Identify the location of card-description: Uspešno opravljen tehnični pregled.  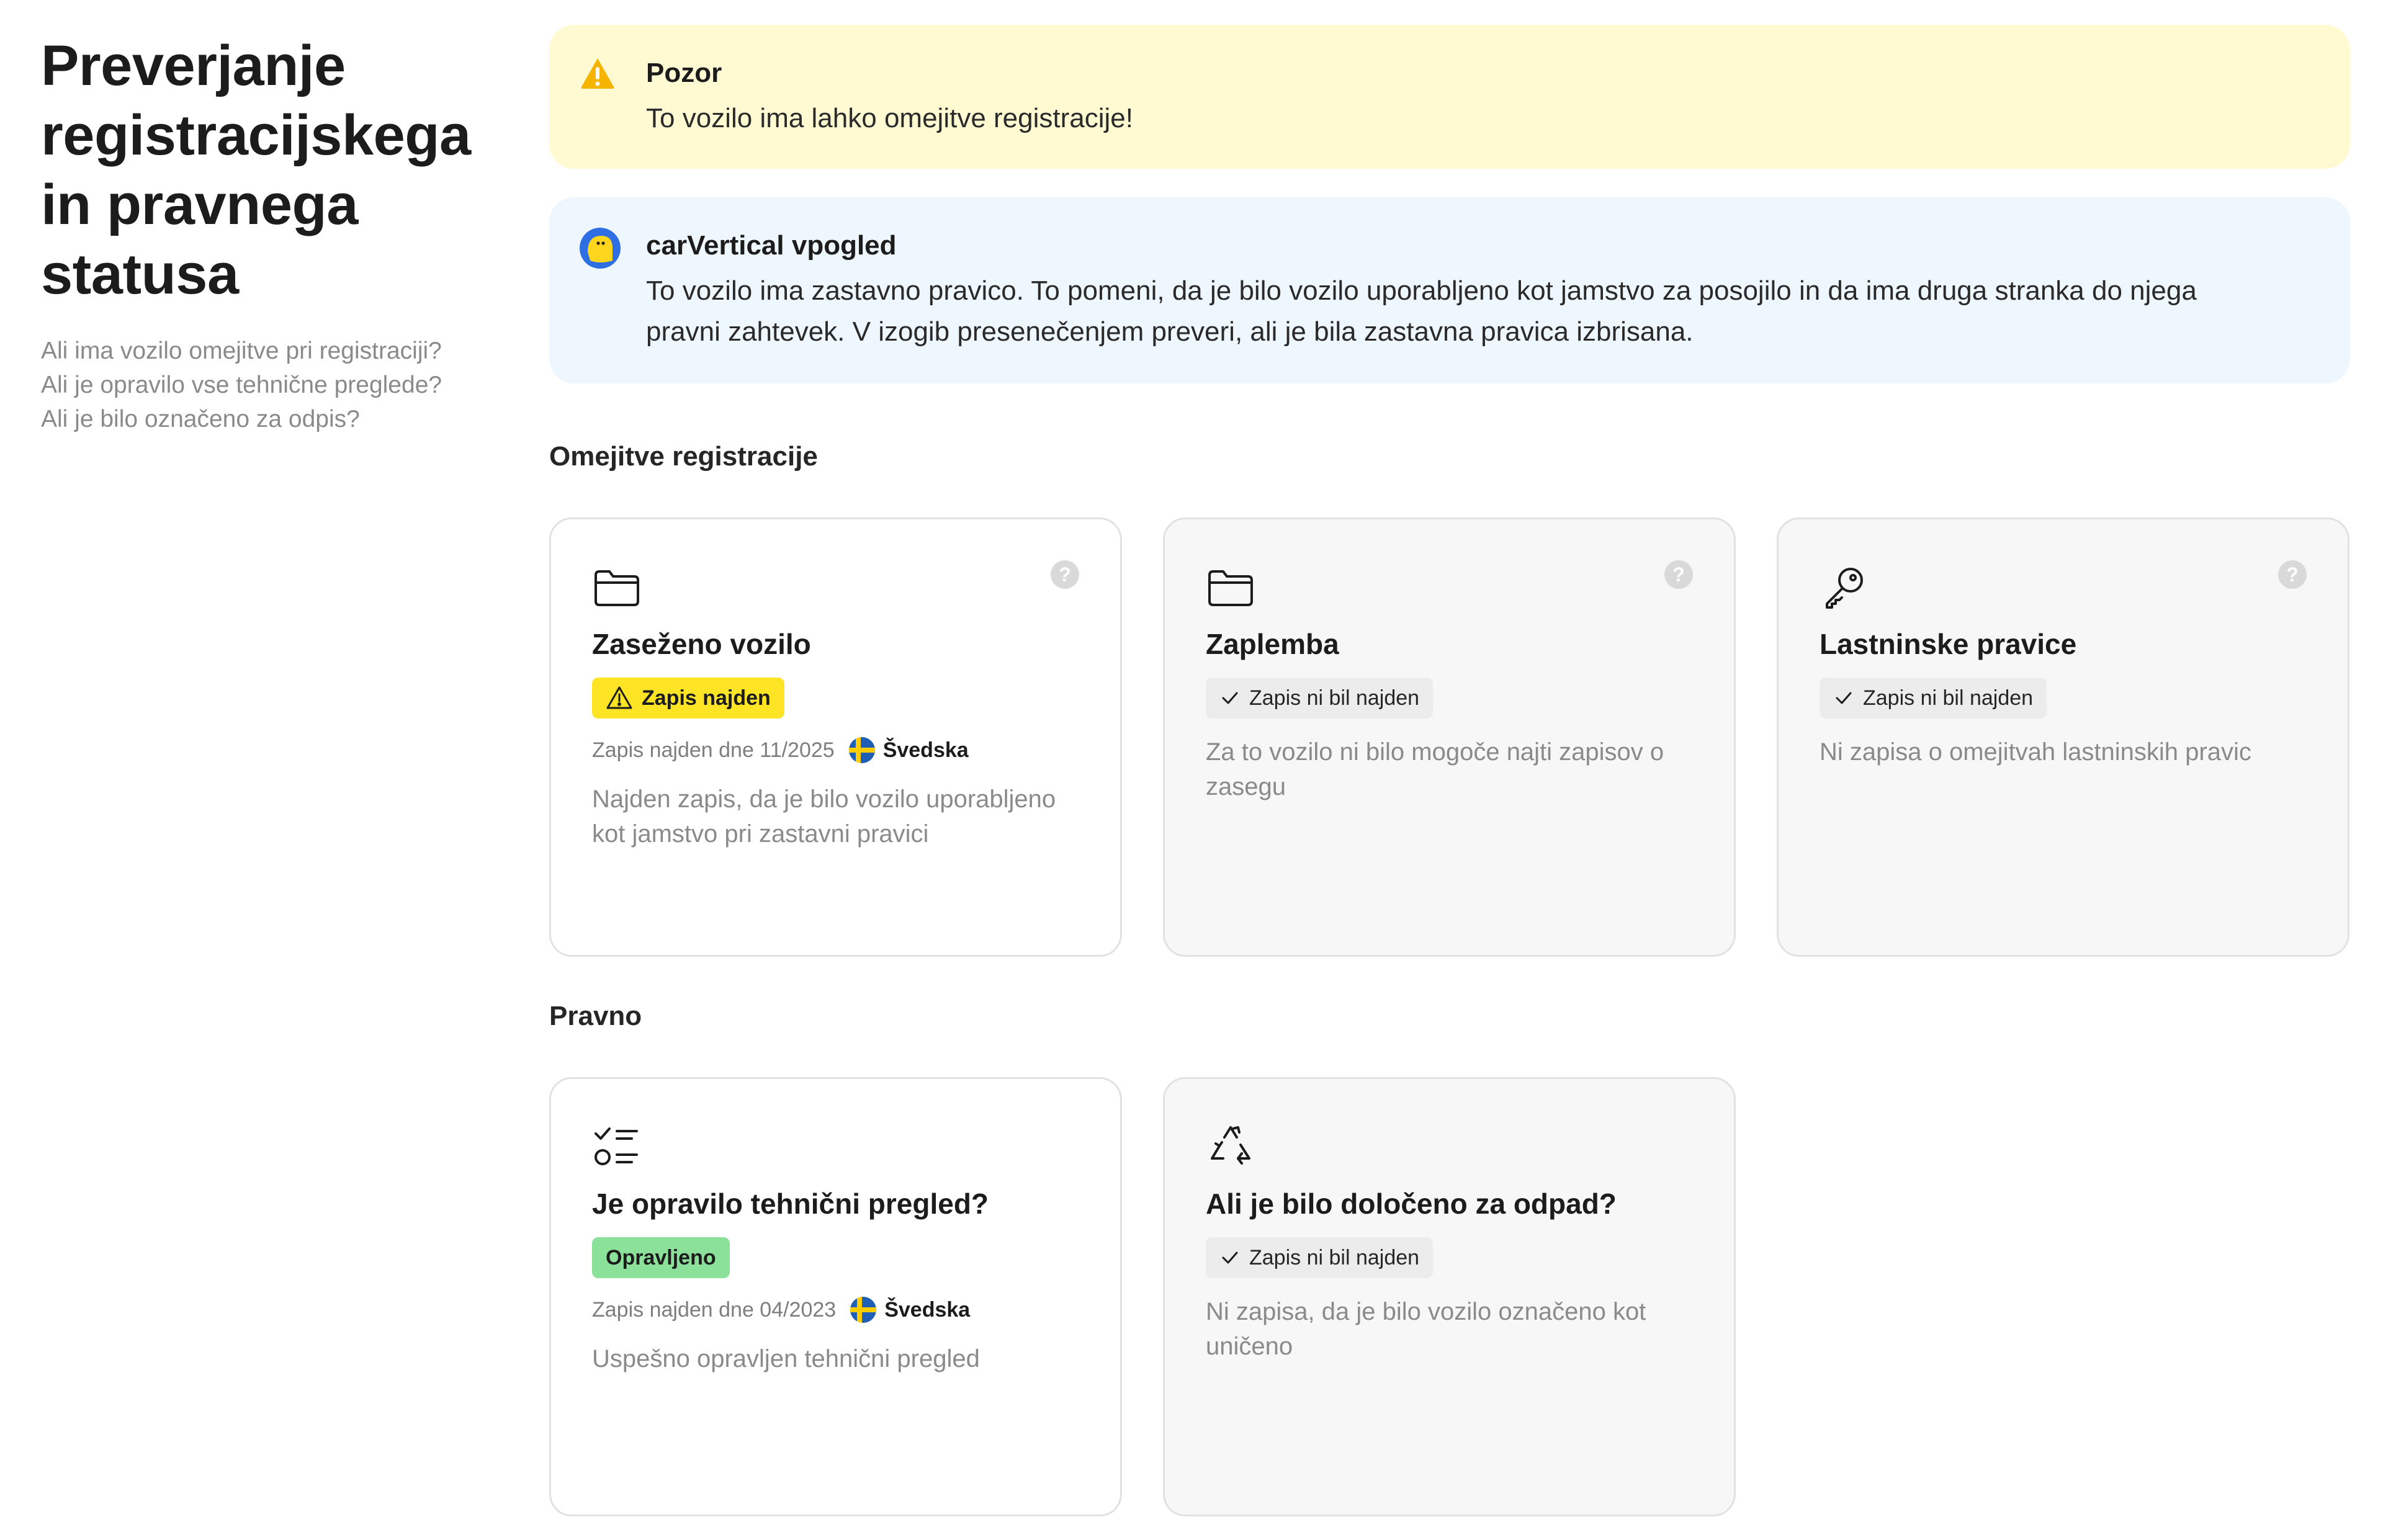
(835, 1358).